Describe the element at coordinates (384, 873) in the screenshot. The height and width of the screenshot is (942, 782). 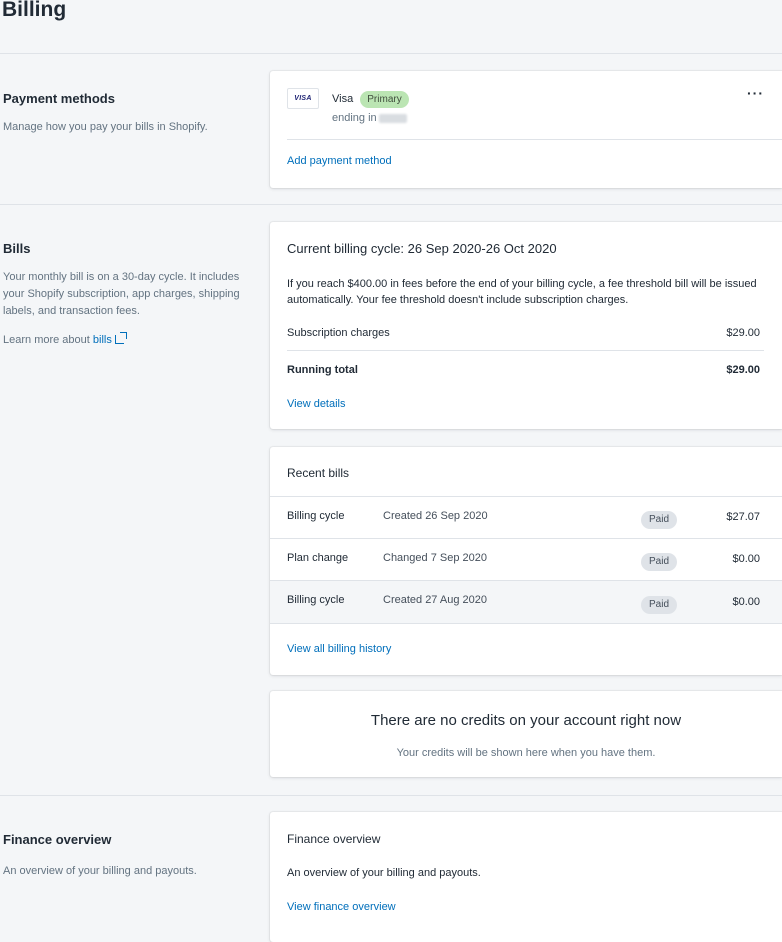
I see `finance-card-description: An overview of your billing and payouts.` at that location.